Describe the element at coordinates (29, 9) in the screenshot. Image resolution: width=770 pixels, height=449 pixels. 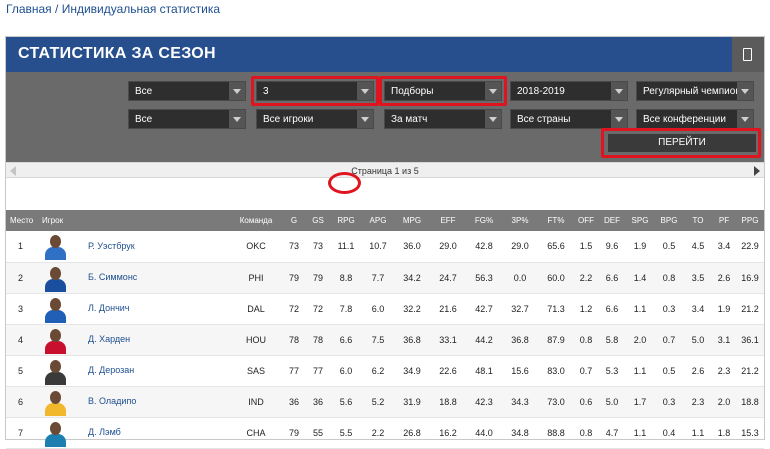
I see `breadcrumb-home-link: Главная` at that location.